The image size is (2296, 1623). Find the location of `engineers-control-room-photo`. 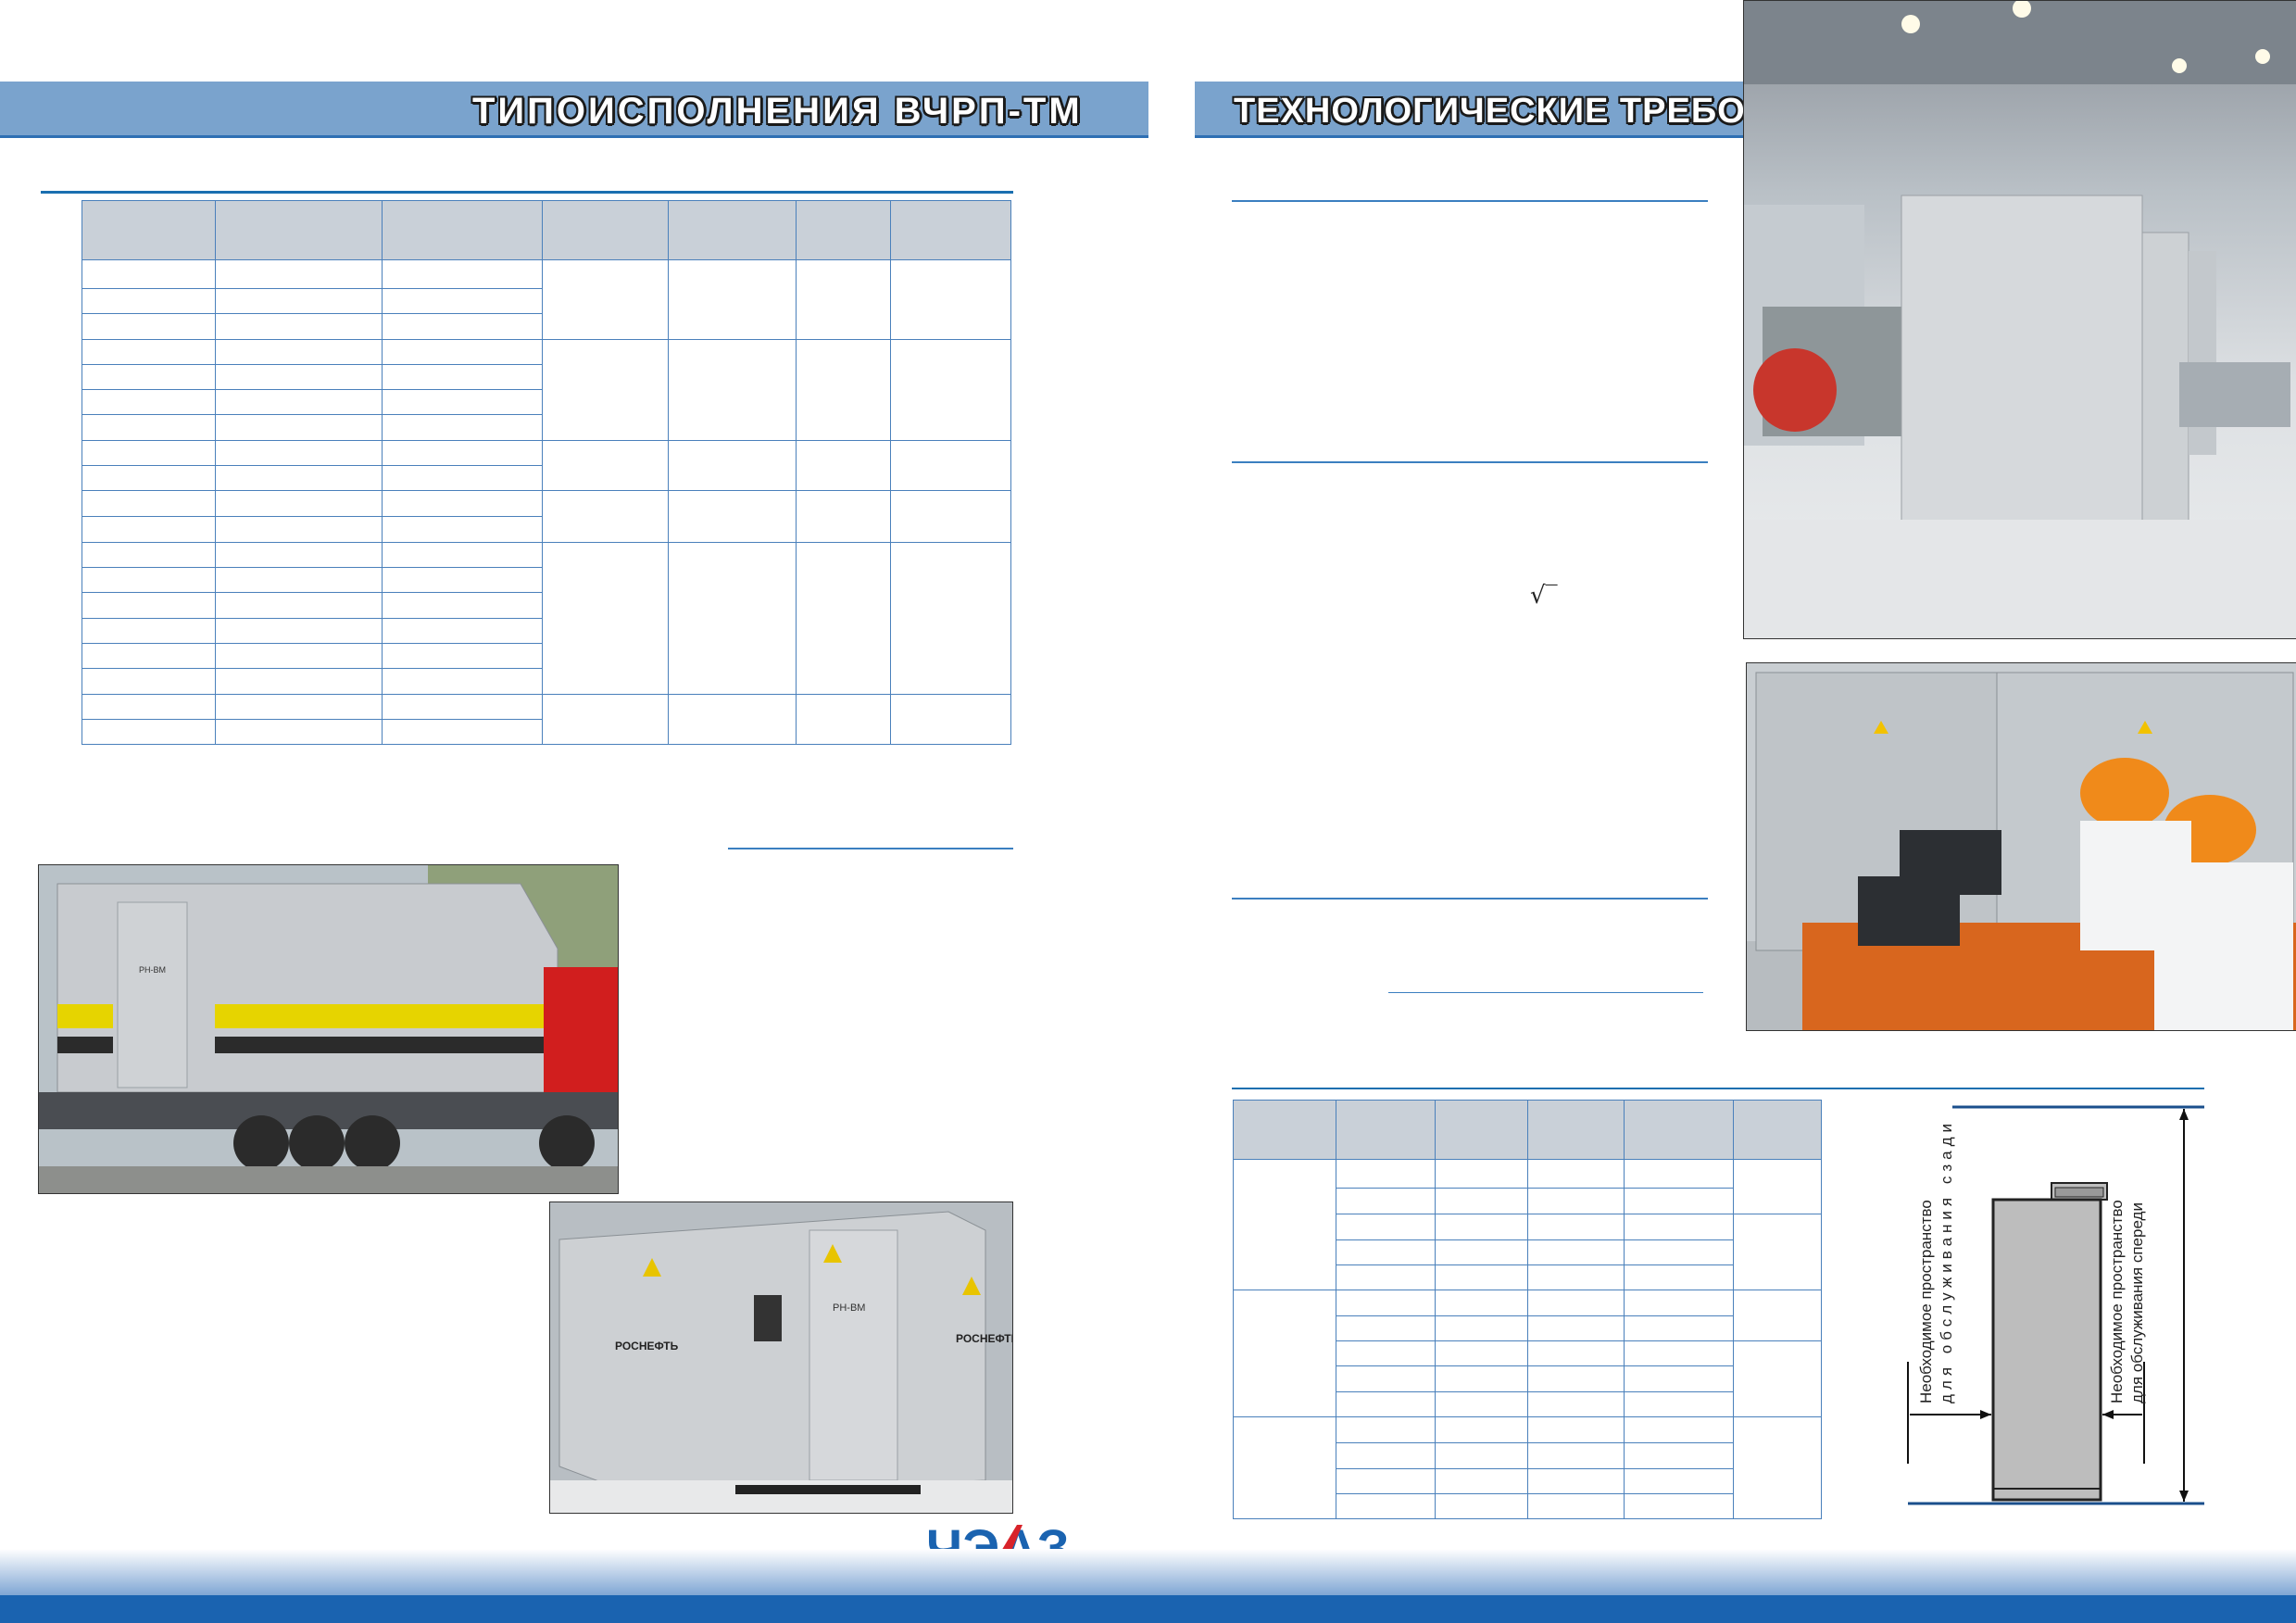

engineers-control-room-photo is located at coordinates (2021, 846).